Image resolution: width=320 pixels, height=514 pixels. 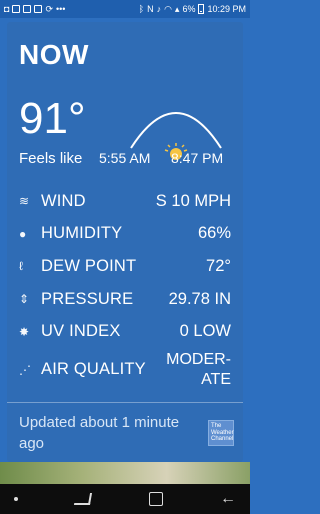 I want to click on uv-index-label: UV INDEX, so click(x=81, y=331).